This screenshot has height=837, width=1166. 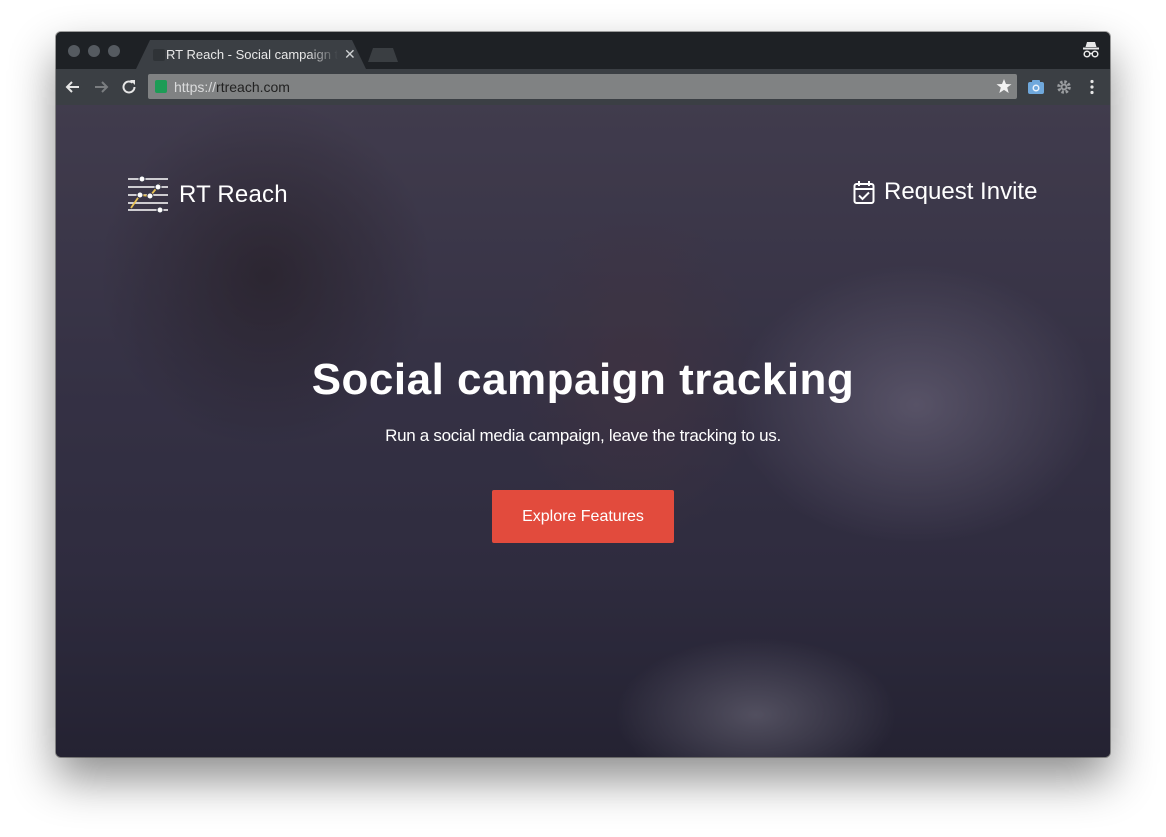 What do you see at coordinates (148, 194) in the screenshot?
I see `sliders-logo-icon` at bounding box center [148, 194].